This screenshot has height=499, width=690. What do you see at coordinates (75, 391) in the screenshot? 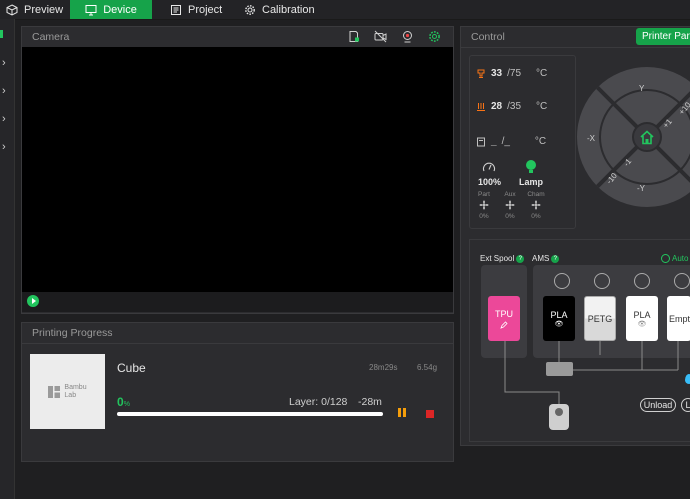
I see `logo-text: Bambu Lab` at bounding box center [75, 391].